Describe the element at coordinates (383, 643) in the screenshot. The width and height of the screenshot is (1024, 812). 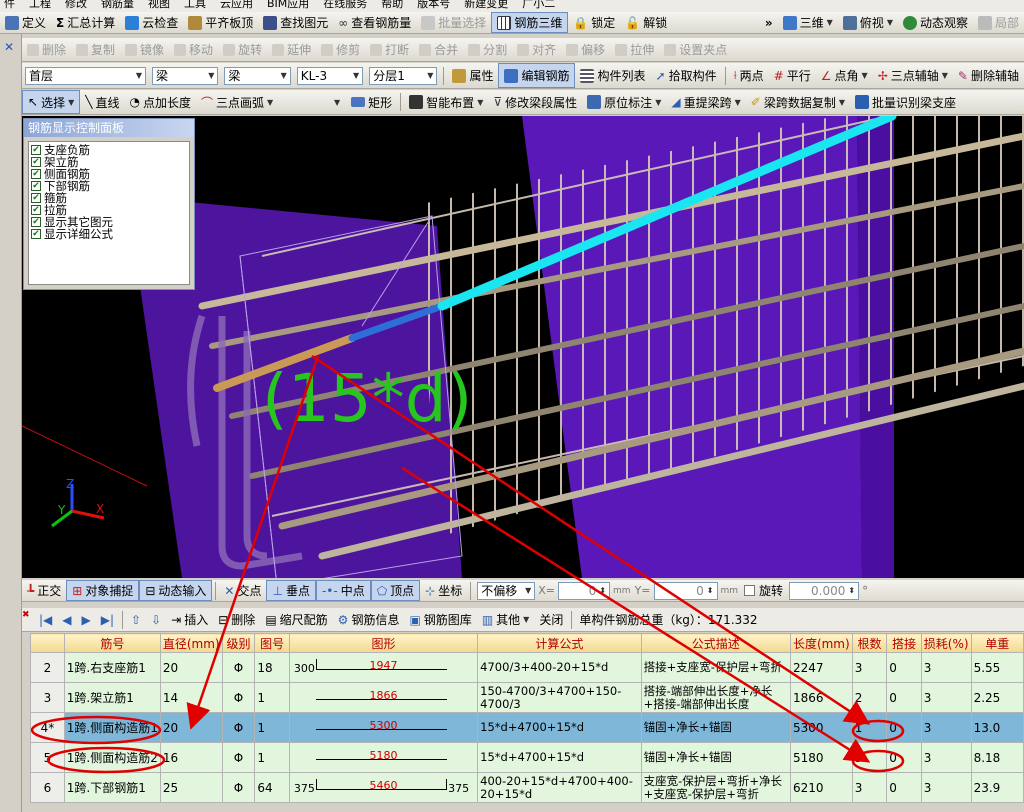
I see `column-header: 图形` at that location.